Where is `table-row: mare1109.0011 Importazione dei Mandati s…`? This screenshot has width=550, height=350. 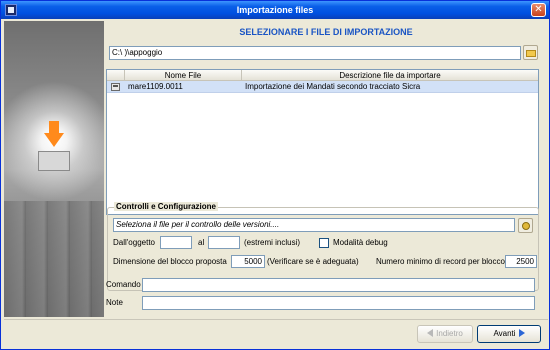 table-row: mare1109.0011 Importazione dei Mandati s… is located at coordinates (322, 87).